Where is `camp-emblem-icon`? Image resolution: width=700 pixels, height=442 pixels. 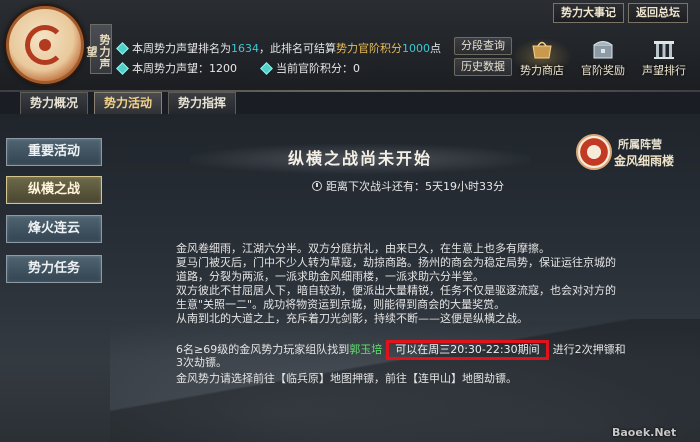
camp-emblem-icon is located at coordinates (594, 152).